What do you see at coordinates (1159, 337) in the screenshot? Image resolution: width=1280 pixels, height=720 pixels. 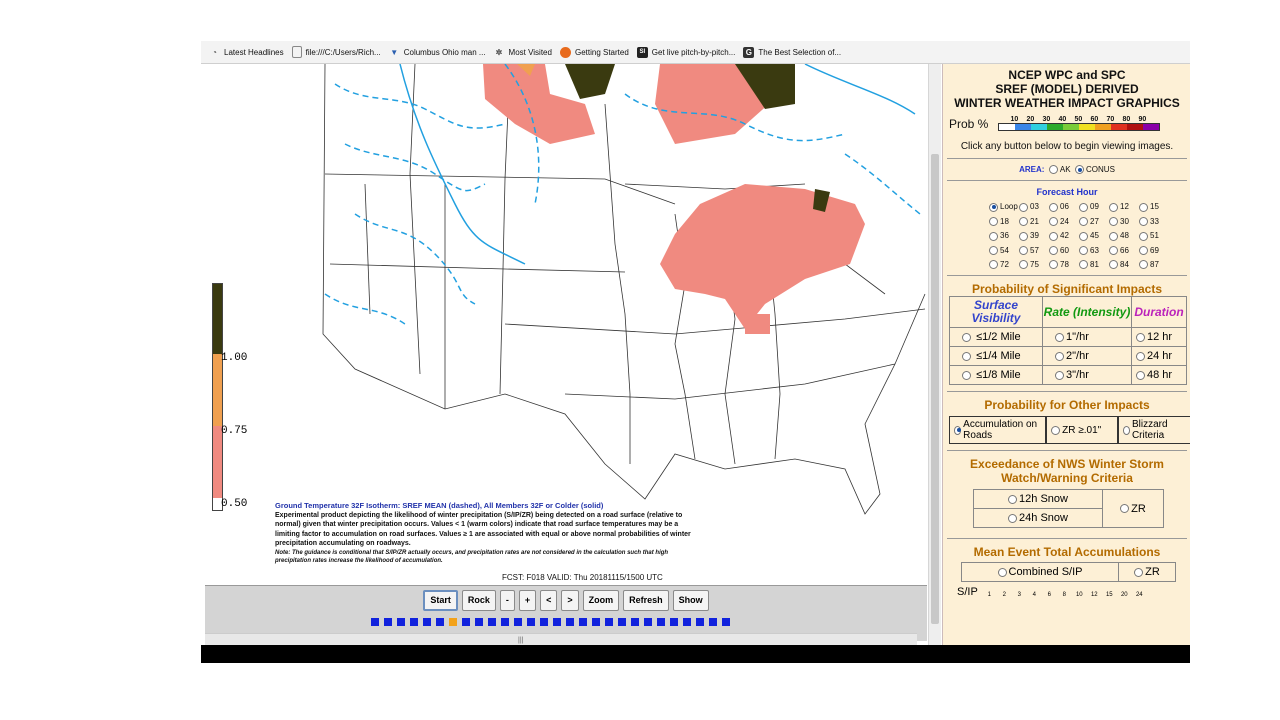 I see `duration-12hr-option: 12 hr` at bounding box center [1159, 337].